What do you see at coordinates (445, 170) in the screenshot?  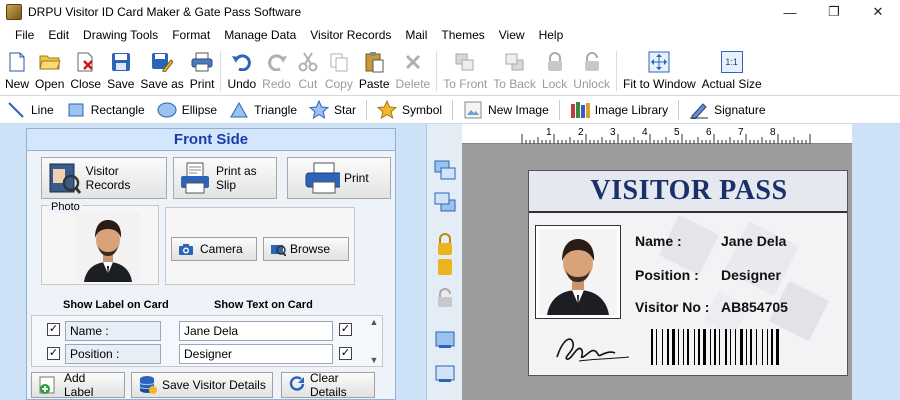 I see `bring-forward-icon` at bounding box center [445, 170].